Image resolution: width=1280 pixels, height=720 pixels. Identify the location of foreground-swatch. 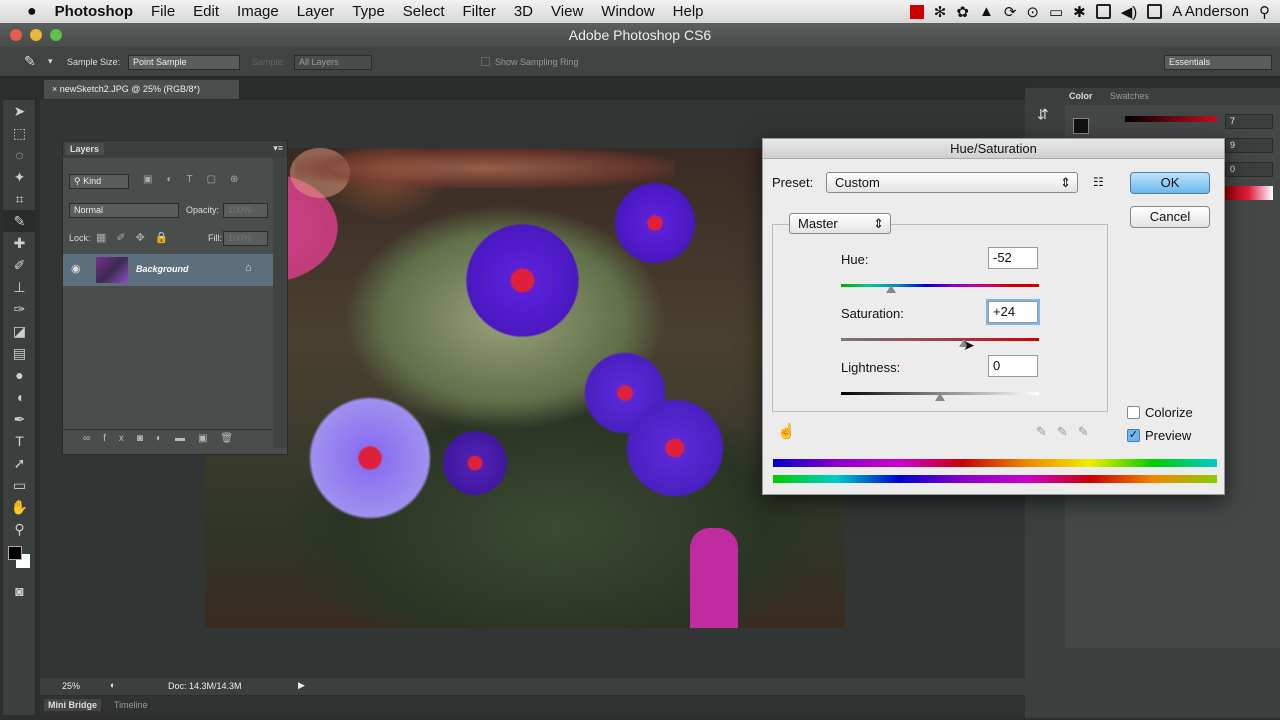
(1081, 126).